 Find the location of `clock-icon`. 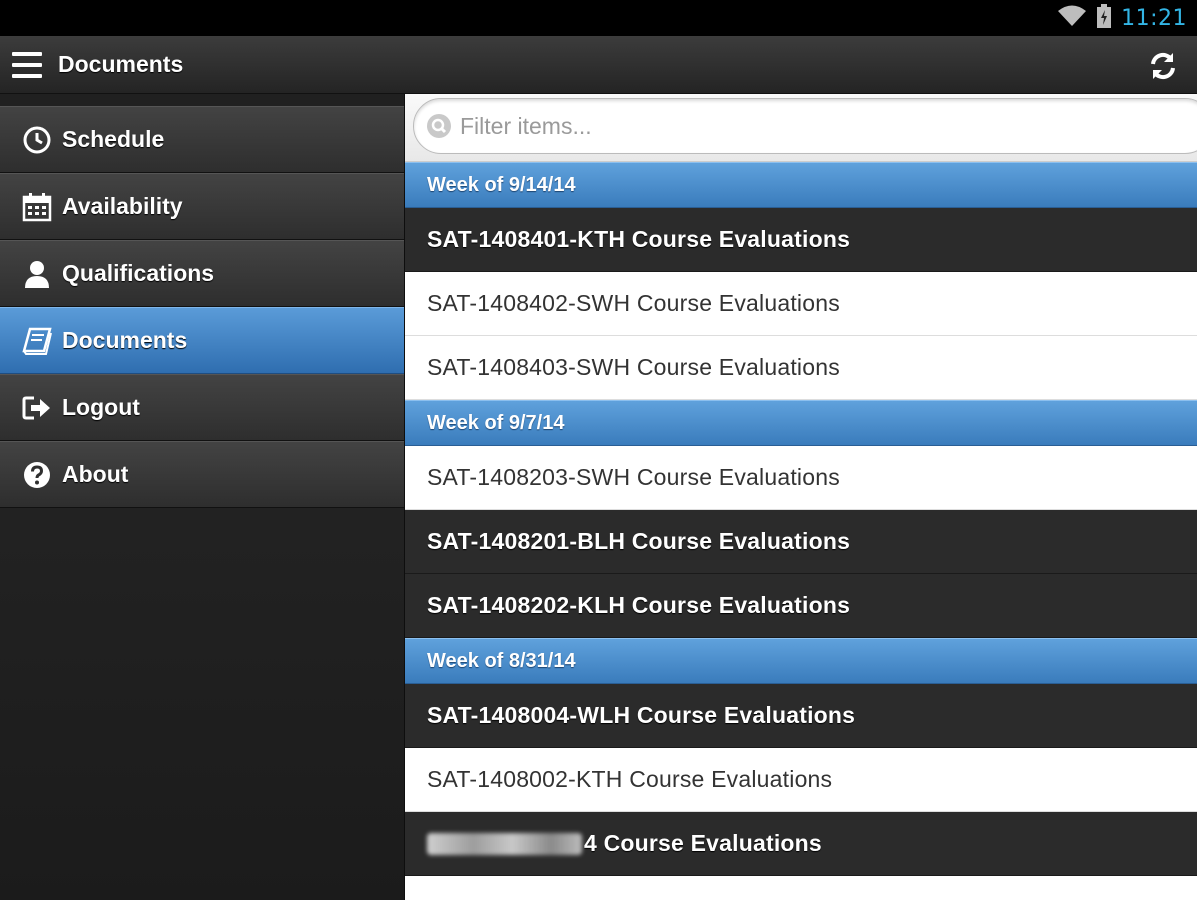

clock-icon is located at coordinates (37, 140).